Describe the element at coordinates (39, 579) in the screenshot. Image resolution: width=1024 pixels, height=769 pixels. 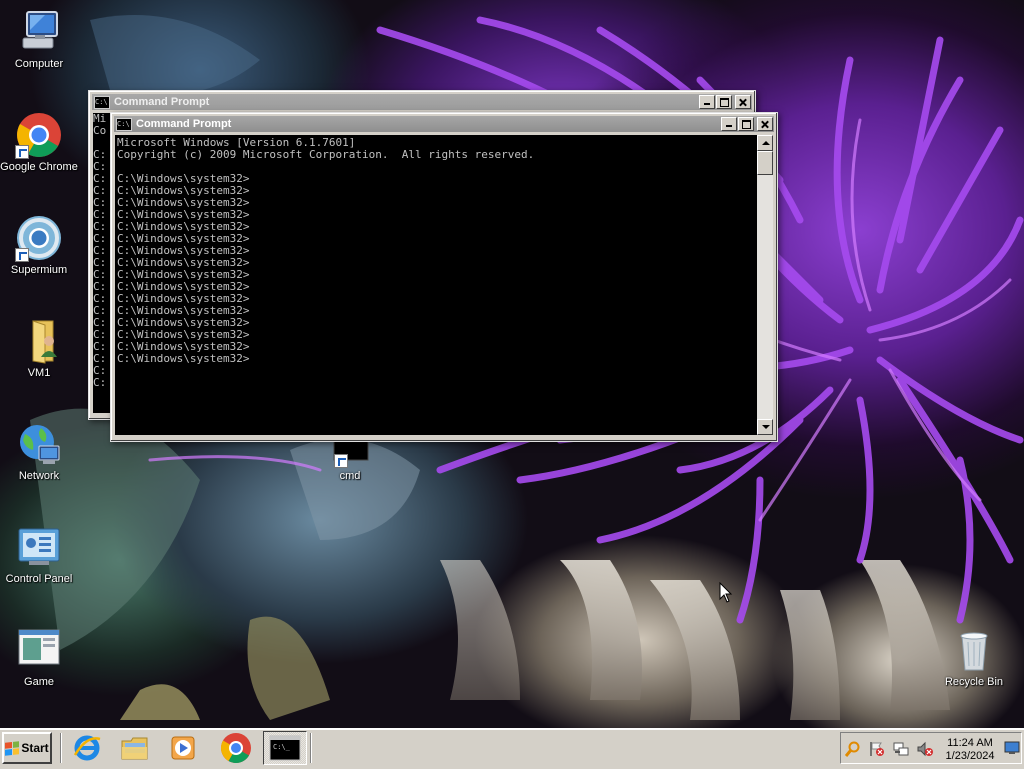
I see `desktop-icon-label: Control Panel` at that location.